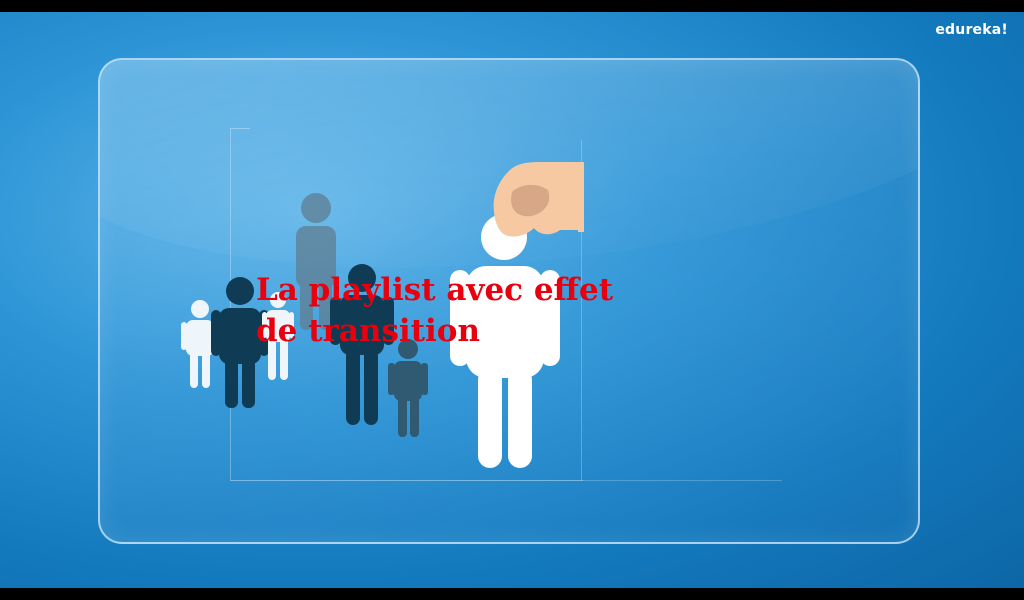 The image size is (1024, 600). What do you see at coordinates (435, 310) in the screenshot?
I see `caption-text: La playlist avec effet de transition` at bounding box center [435, 310].